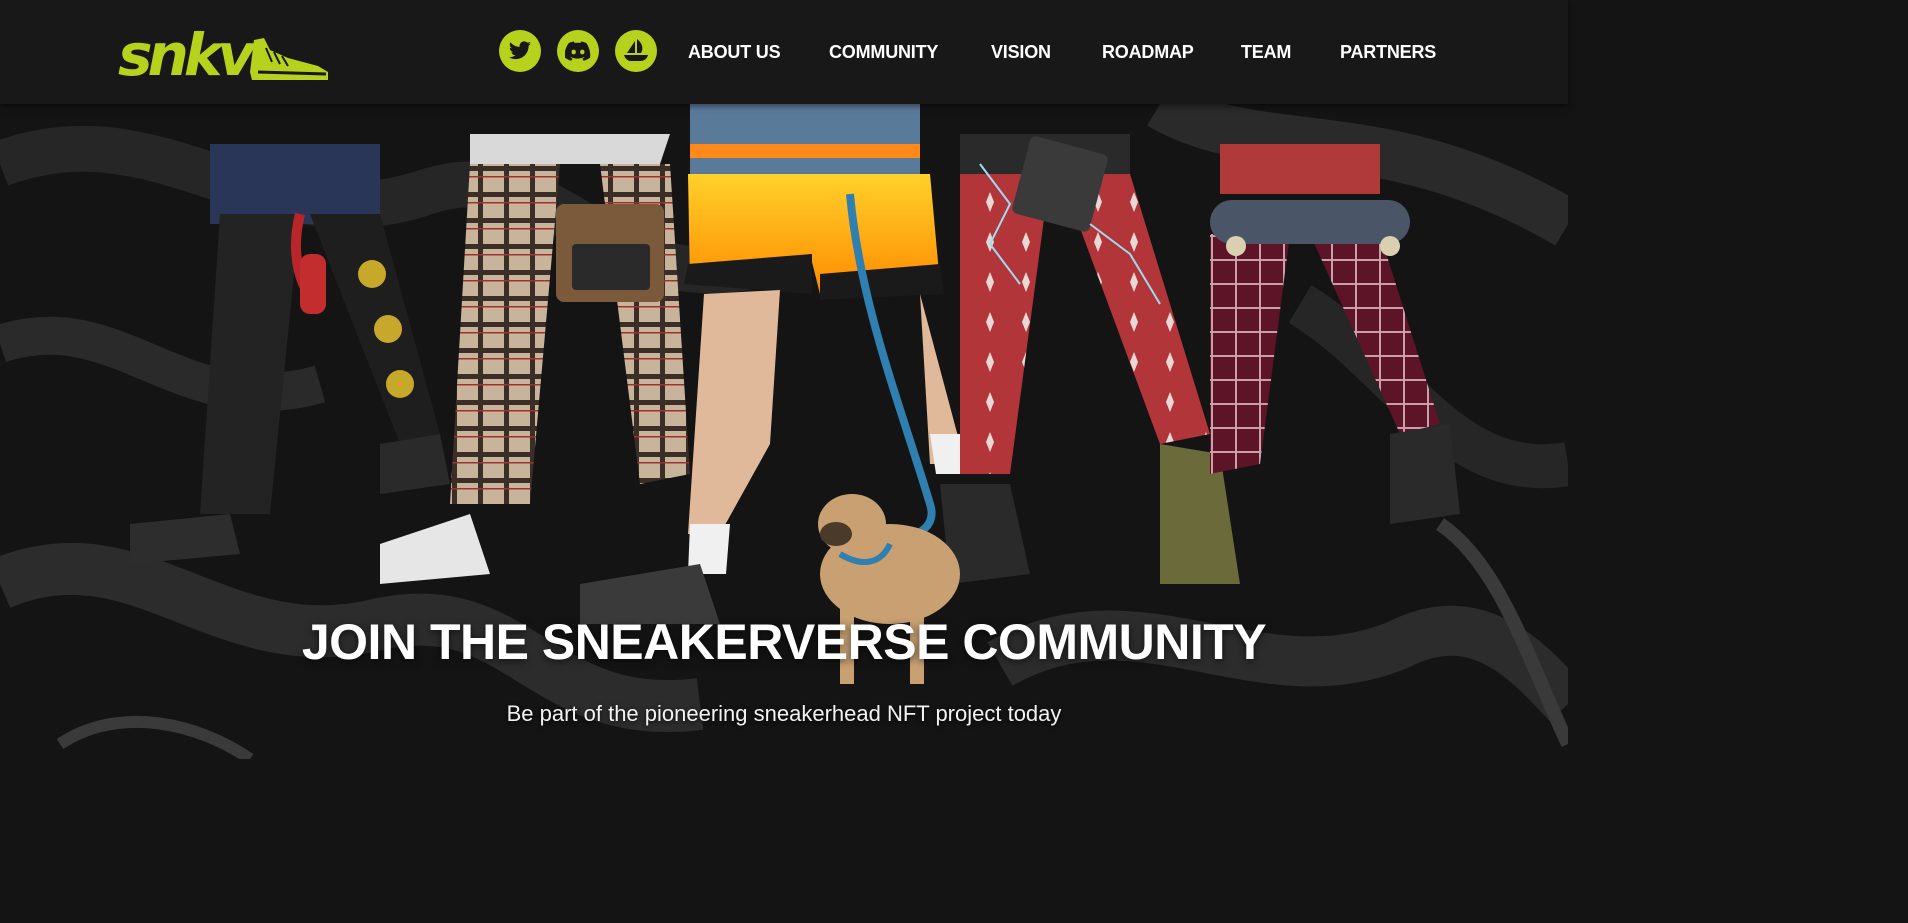 The image size is (1908, 923). What do you see at coordinates (1148, 52) in the screenshot?
I see `nav-roadmap: ROADMAP` at bounding box center [1148, 52].